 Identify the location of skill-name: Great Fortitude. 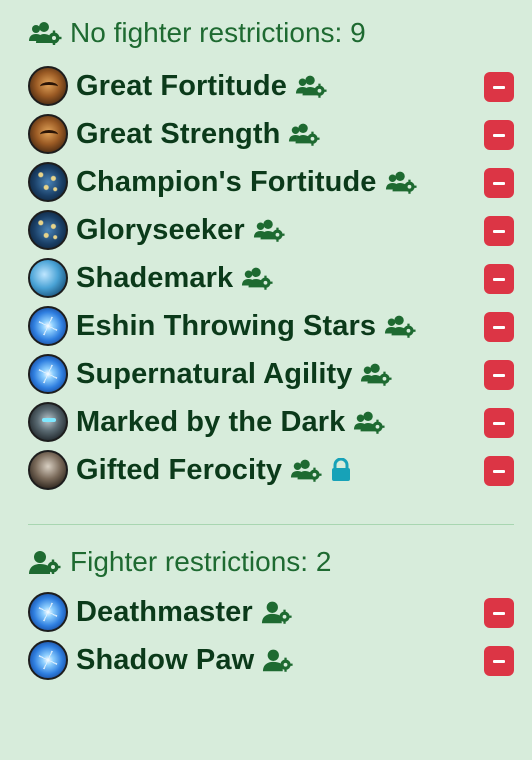
(181, 85).